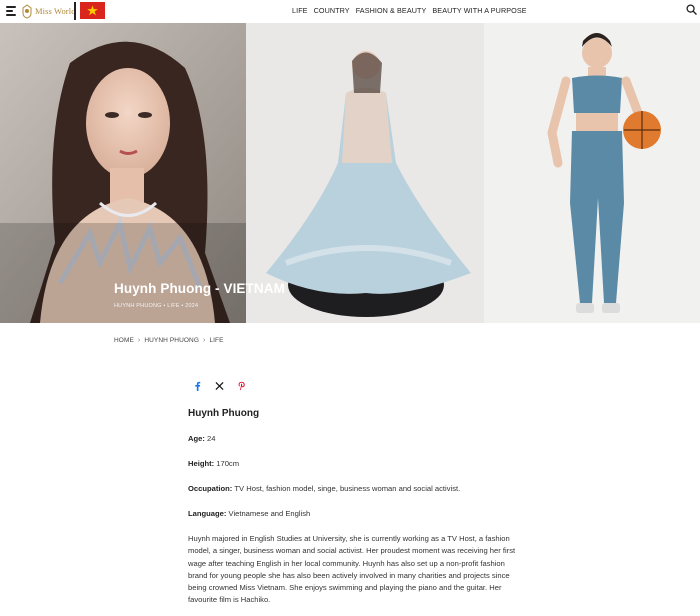 The image size is (700, 616). Describe the element at coordinates (269, 513) in the screenshot. I see `fact-value: Vietnamese and English` at that location.